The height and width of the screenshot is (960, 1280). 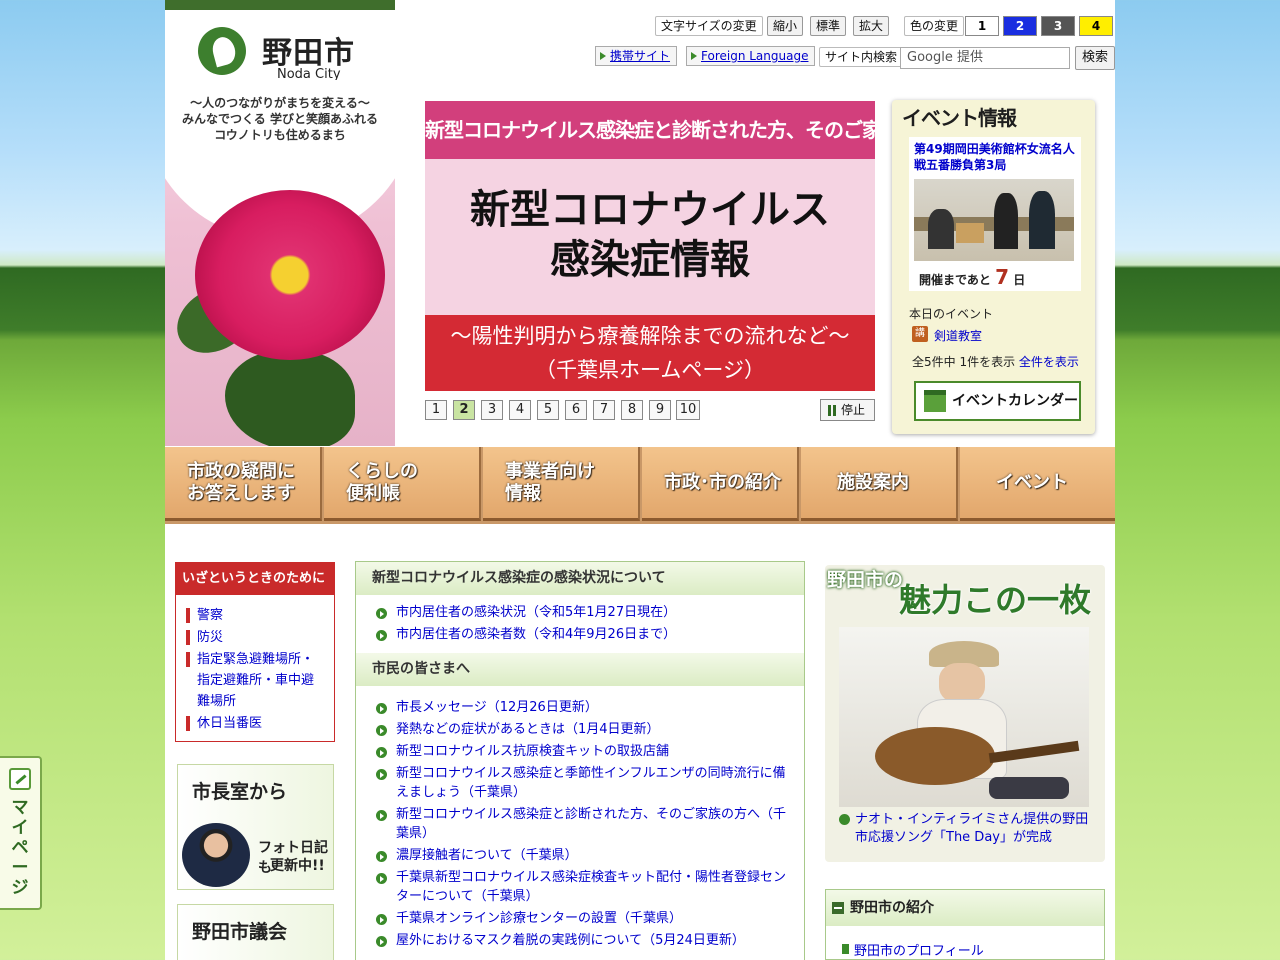 I want to click on slide-page-8: 8, so click(x=632, y=410).